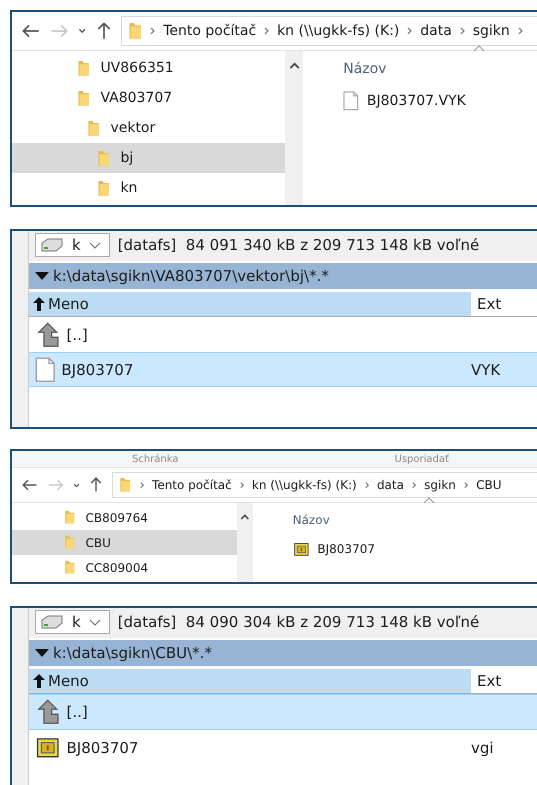 This screenshot has height=785, width=537. I want to click on tree-item: kn, so click(148, 188).